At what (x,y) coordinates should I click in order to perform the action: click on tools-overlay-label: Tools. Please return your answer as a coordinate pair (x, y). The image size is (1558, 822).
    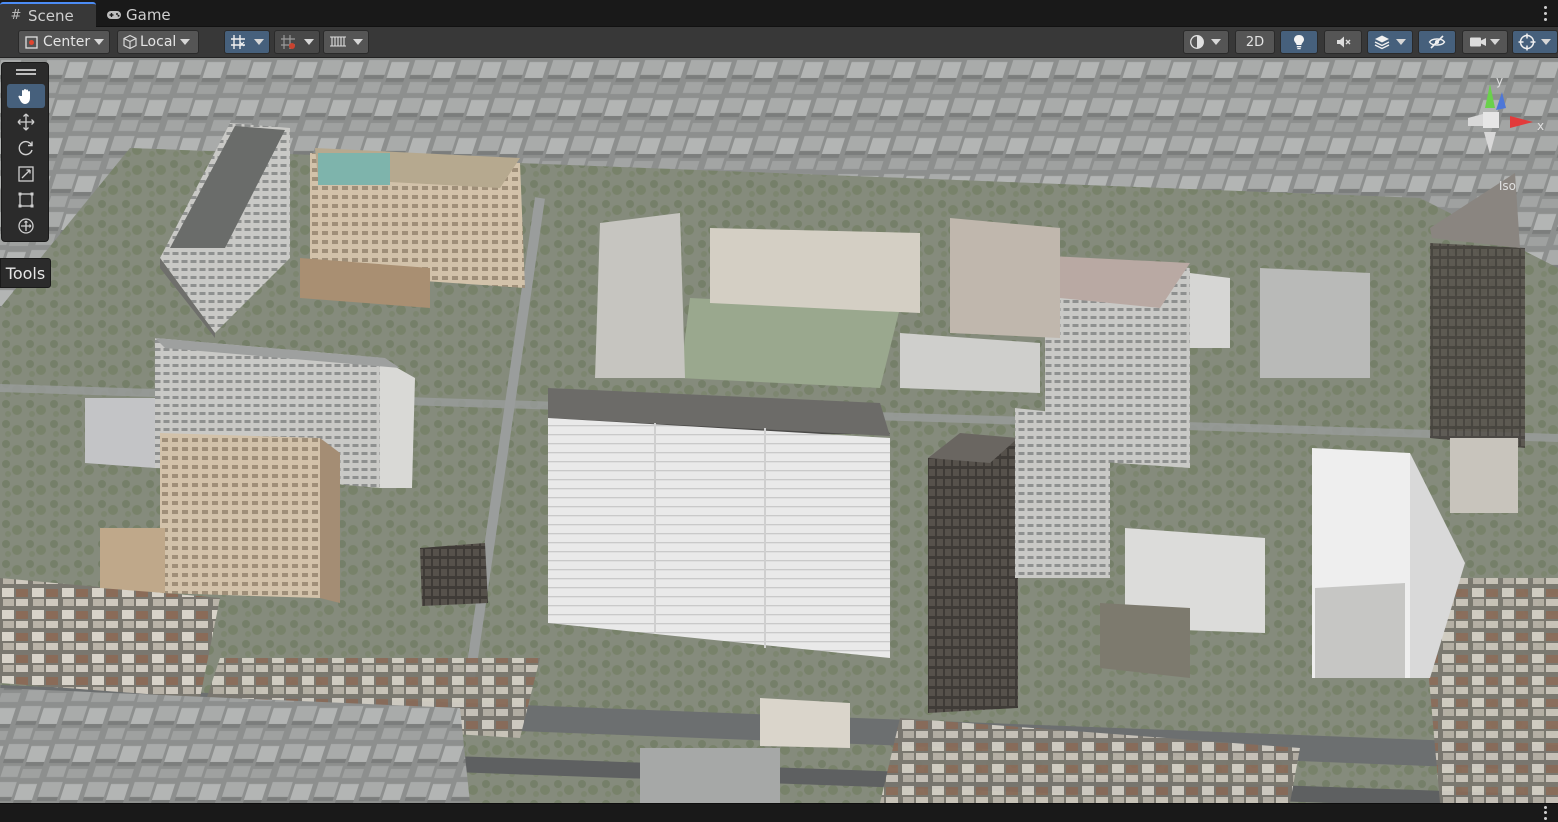
    Looking at the image, I should click on (25, 273).